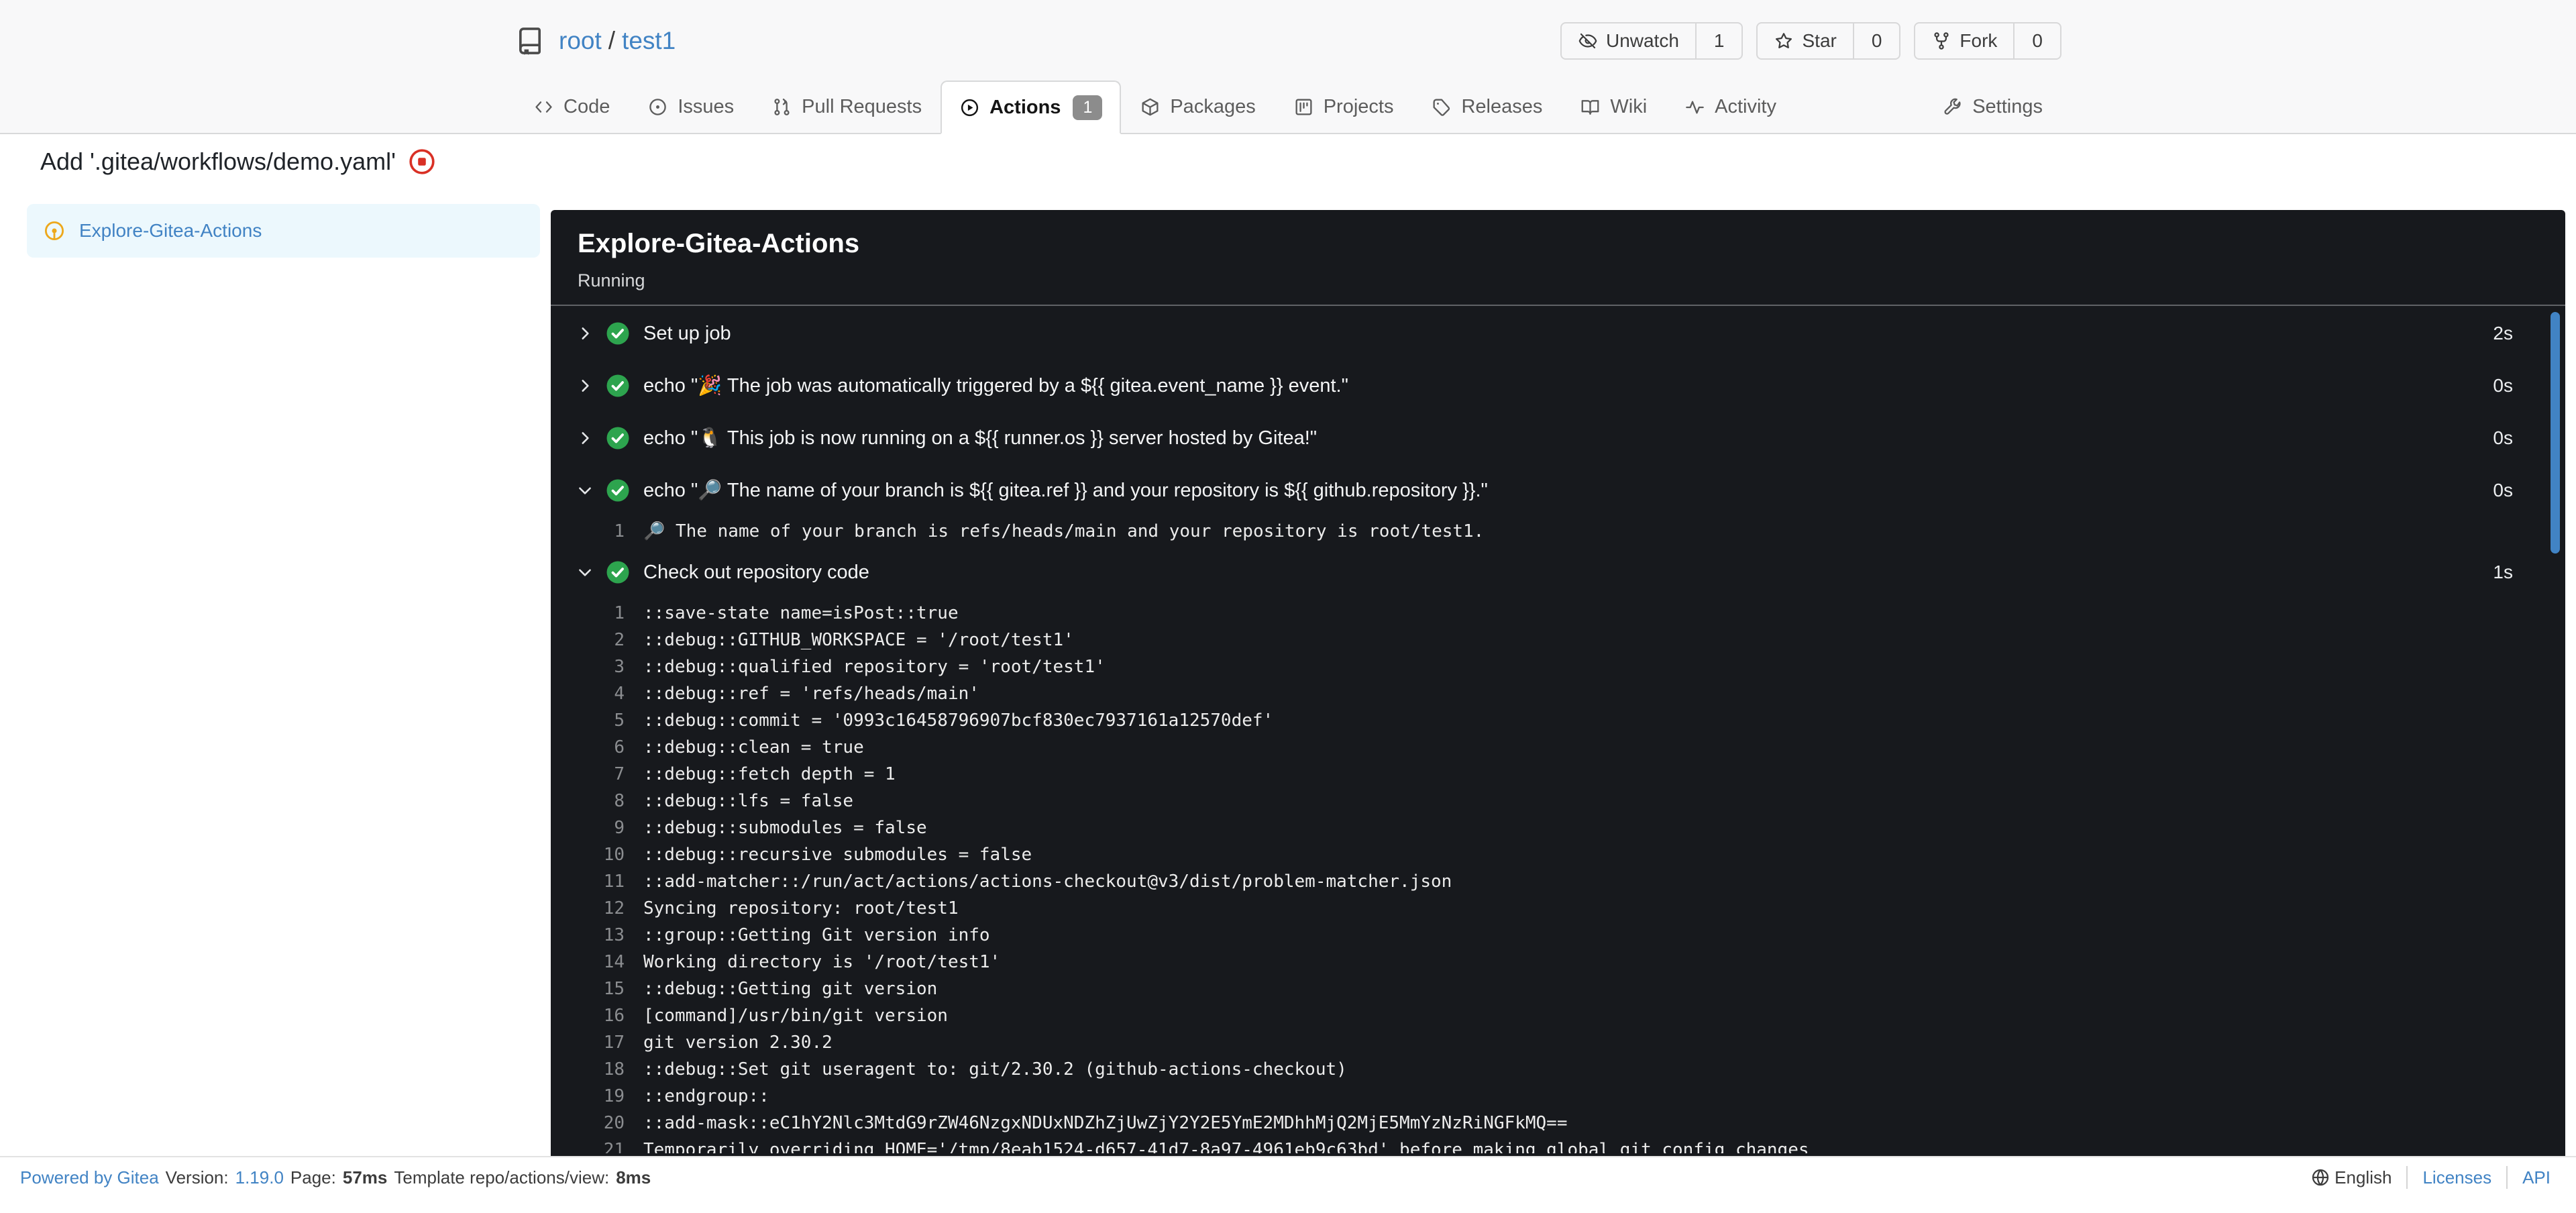 This screenshot has height=1213, width=2576. Describe the element at coordinates (796, 694) in the screenshot. I see `log-line: 4::debug::ref = 'refs/heads/main'` at that location.